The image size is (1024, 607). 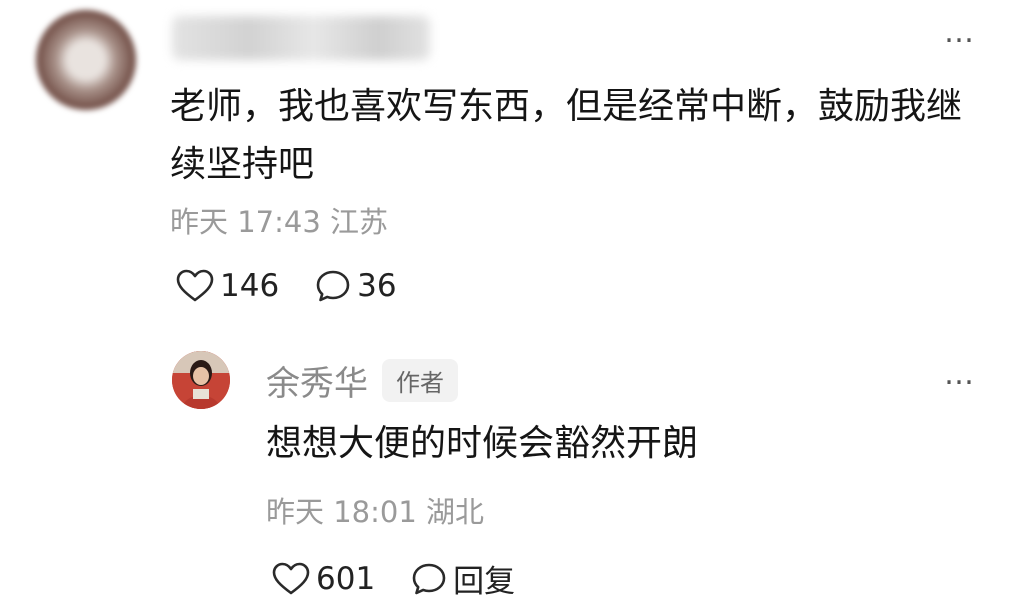 I want to click on reply-actions: 601 回复, so click(x=393, y=578).